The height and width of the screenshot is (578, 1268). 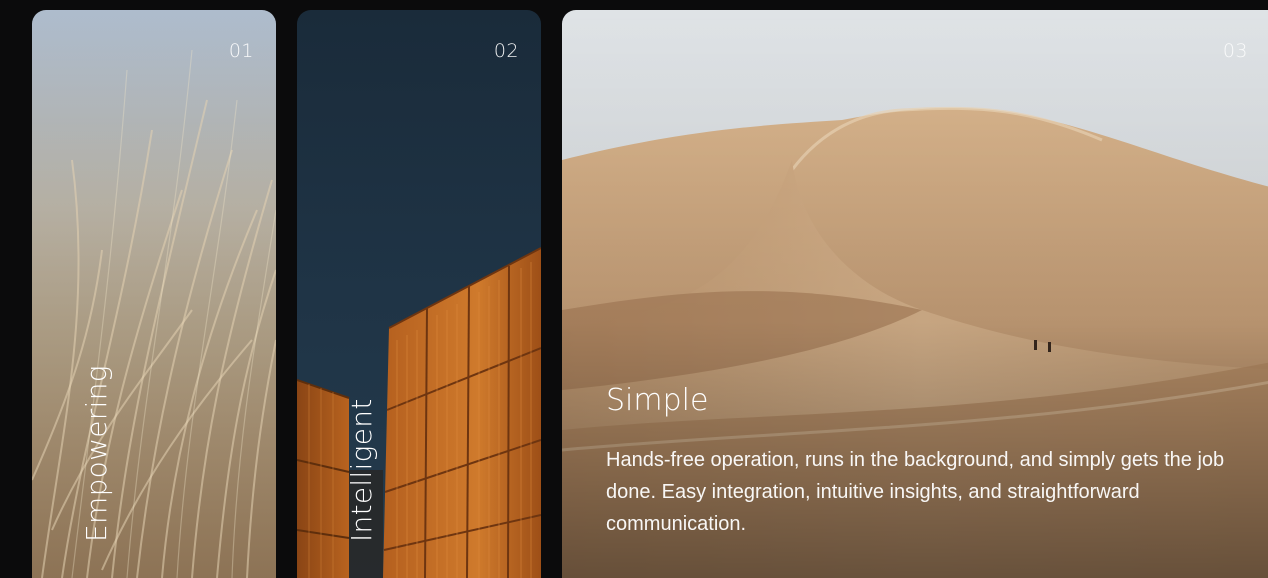 I want to click on card-title: Intelligent, so click(x=361, y=470).